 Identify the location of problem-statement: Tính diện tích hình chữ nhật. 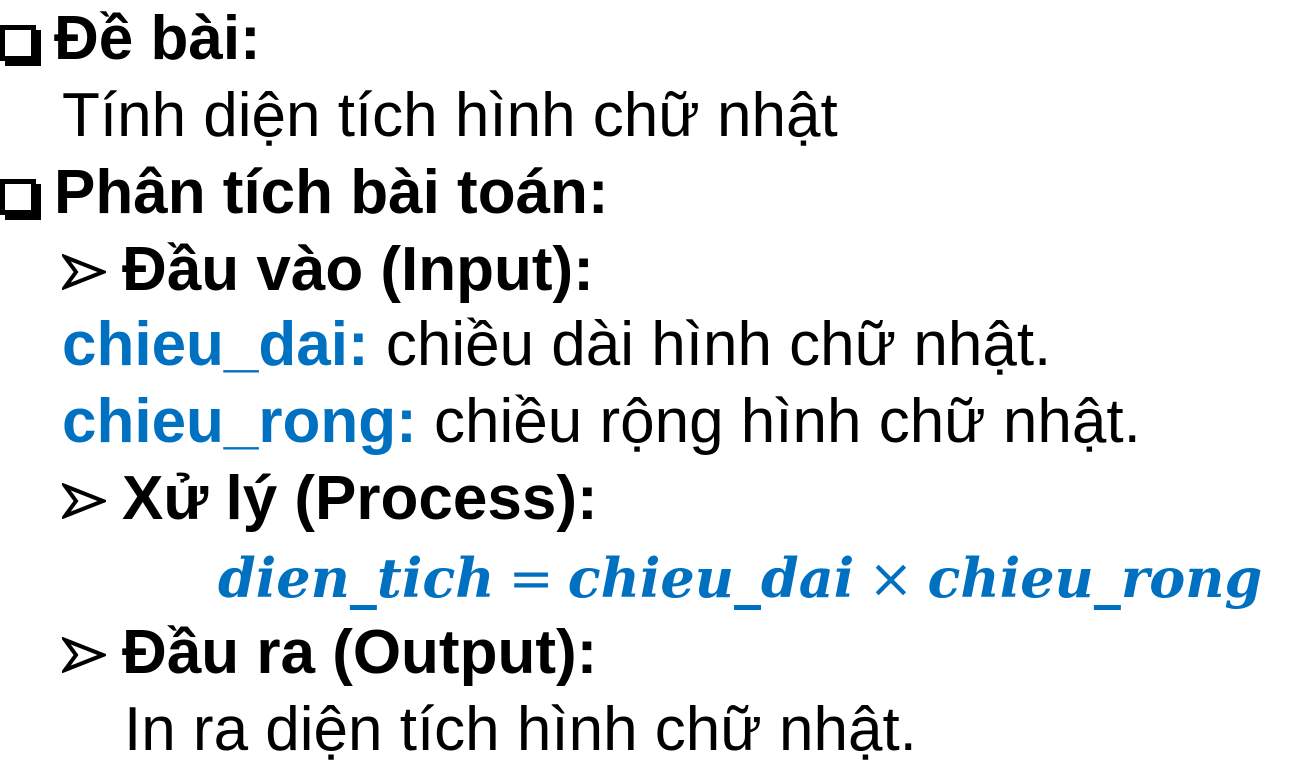
(450, 115).